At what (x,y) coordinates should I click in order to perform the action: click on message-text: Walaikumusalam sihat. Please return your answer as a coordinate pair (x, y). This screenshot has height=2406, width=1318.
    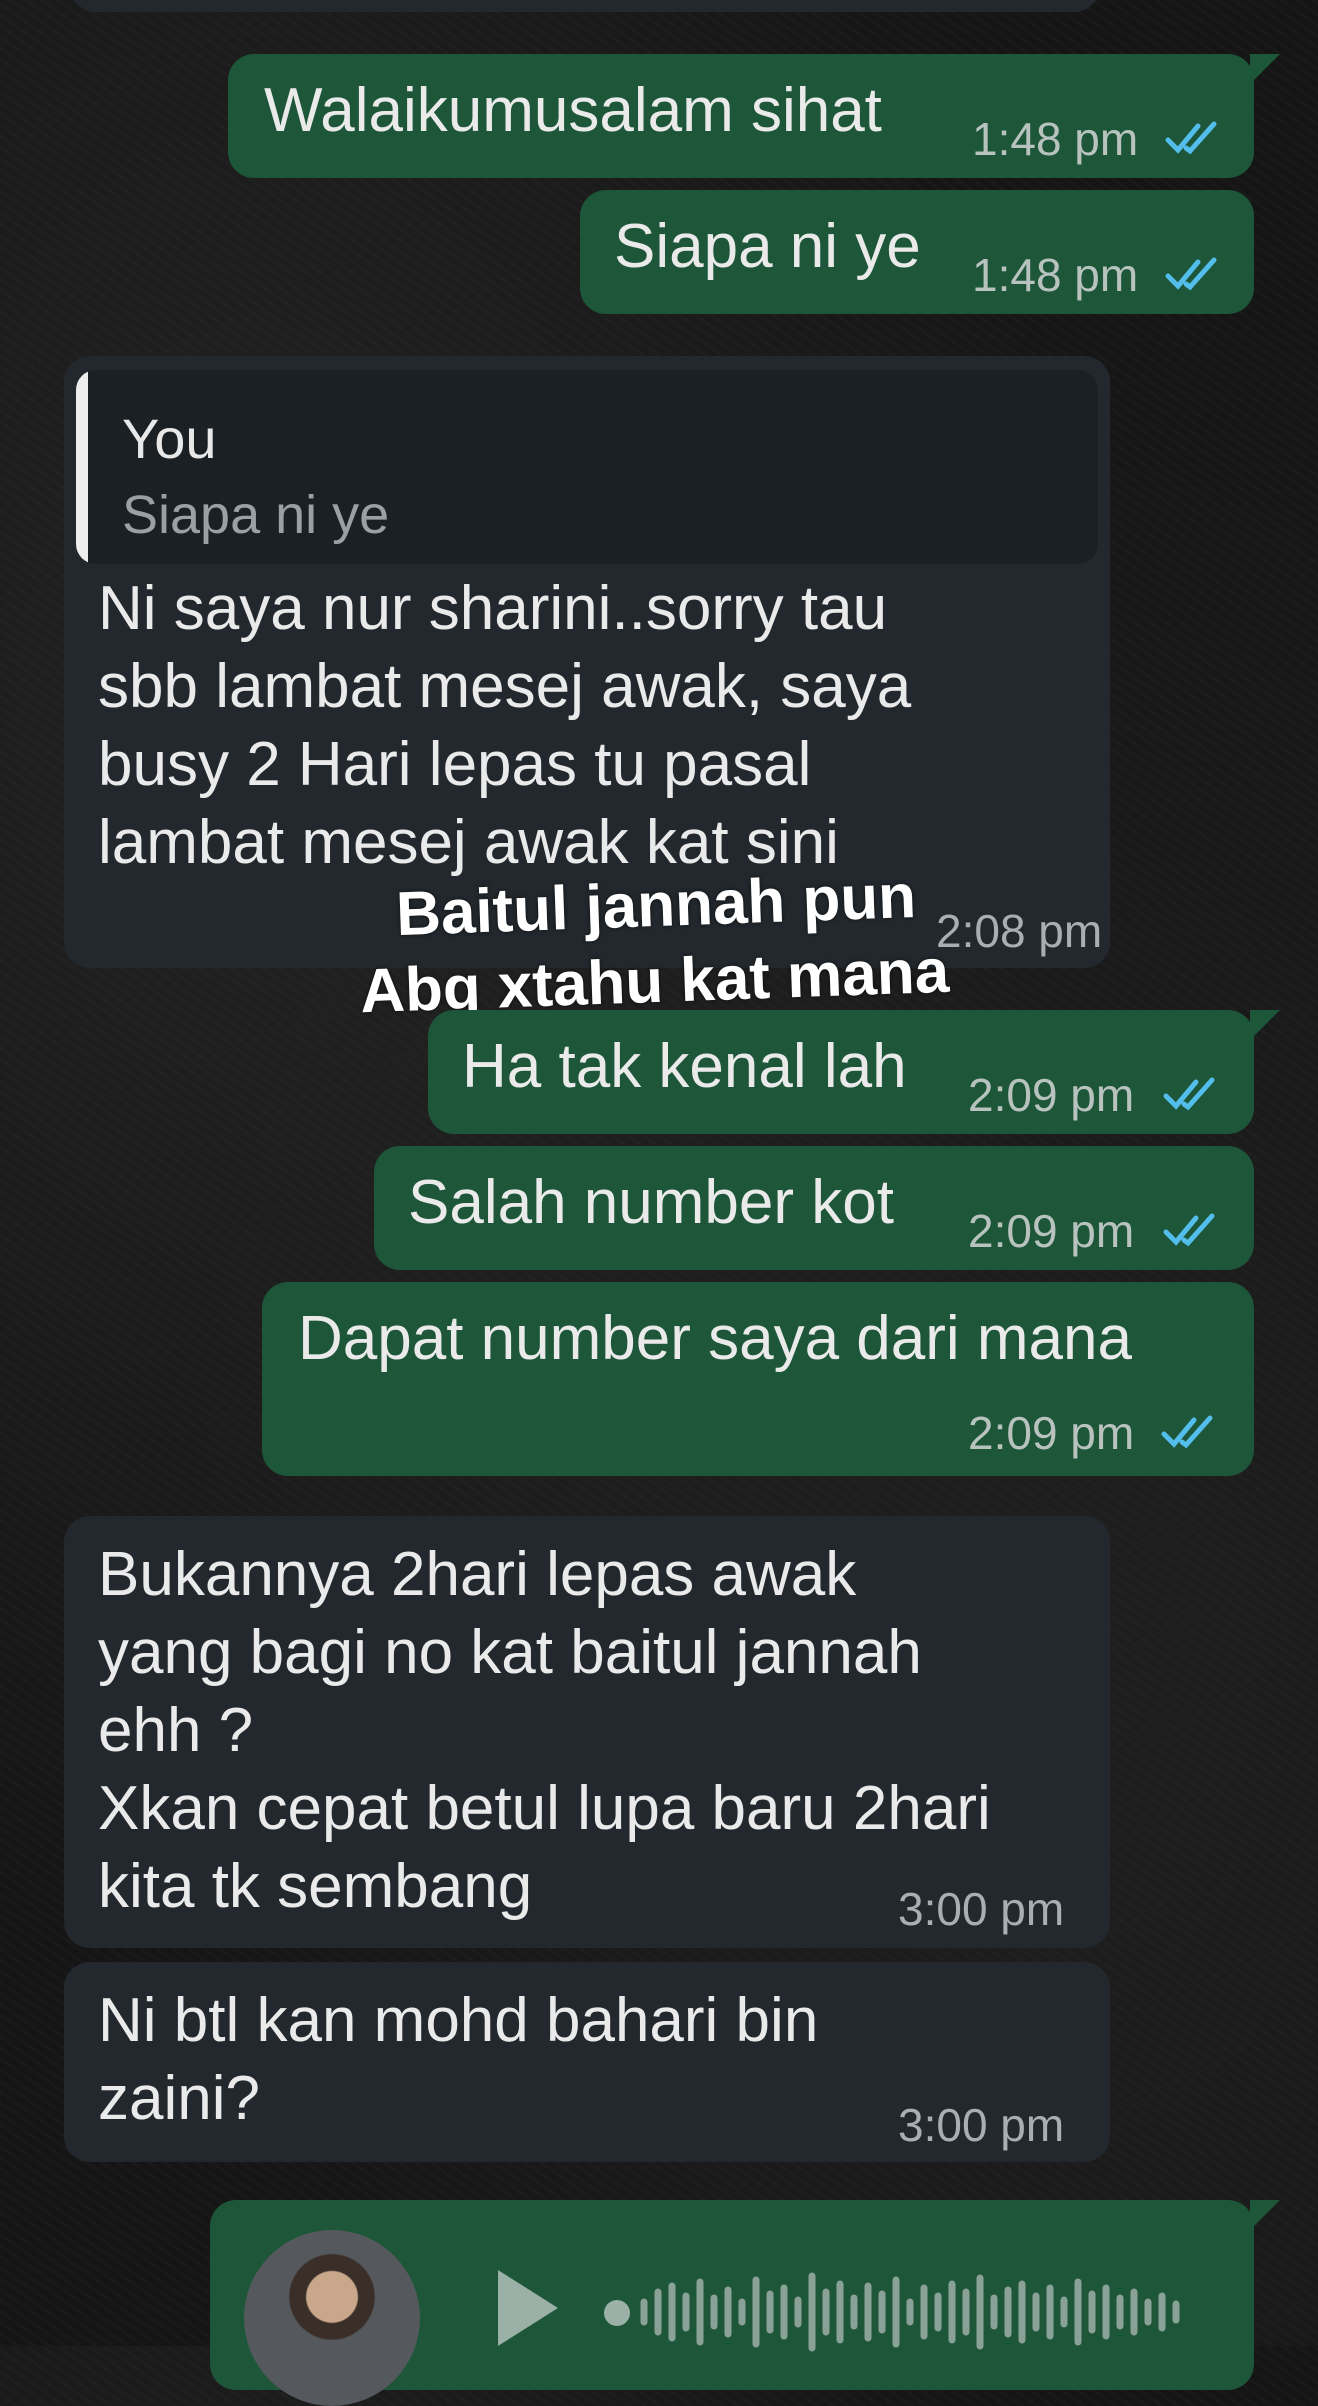
    Looking at the image, I should click on (573, 110).